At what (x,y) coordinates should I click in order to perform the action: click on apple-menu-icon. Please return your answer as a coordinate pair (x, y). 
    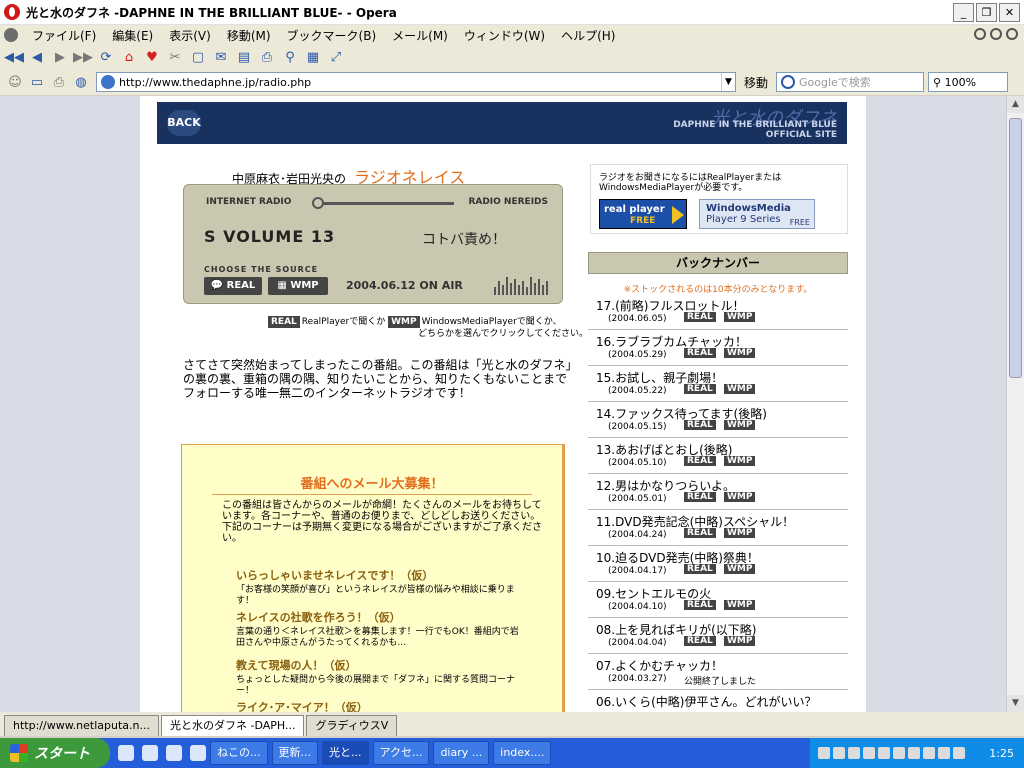
    Looking at the image, I should click on (11, 35).